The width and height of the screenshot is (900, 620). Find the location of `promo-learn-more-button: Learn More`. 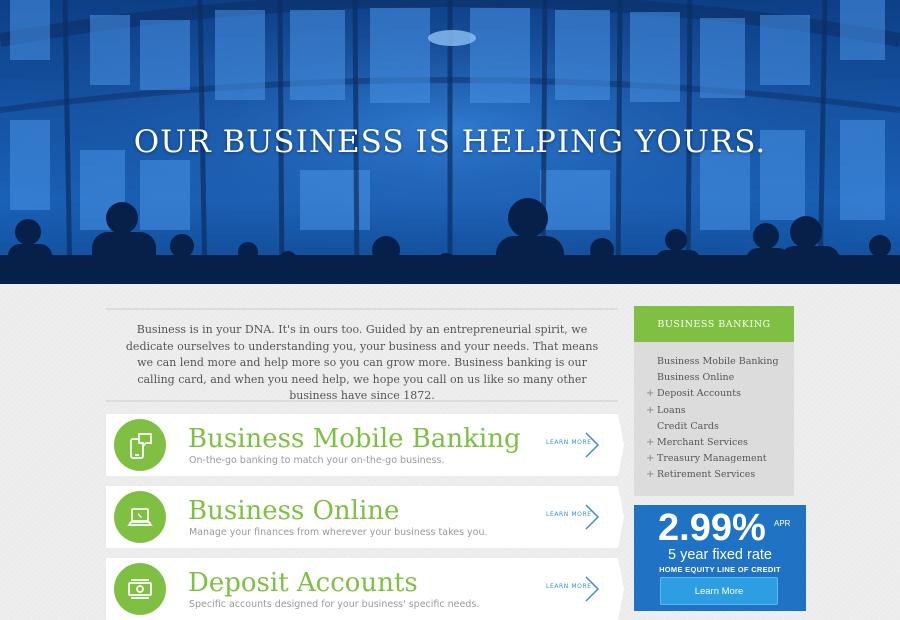

promo-learn-more-button: Learn More is located at coordinates (719, 591).